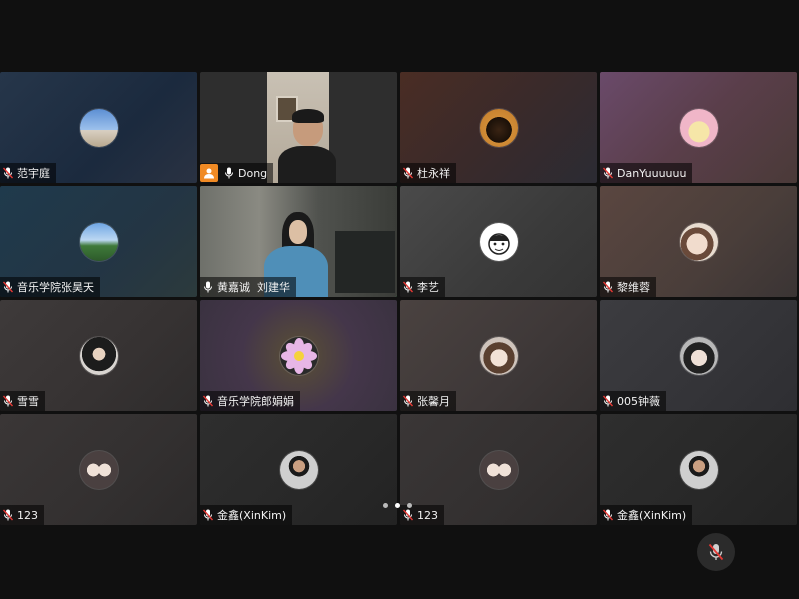 Image resolution: width=799 pixels, height=599 pixels. I want to click on anime-girl-avatar, so click(498, 355).